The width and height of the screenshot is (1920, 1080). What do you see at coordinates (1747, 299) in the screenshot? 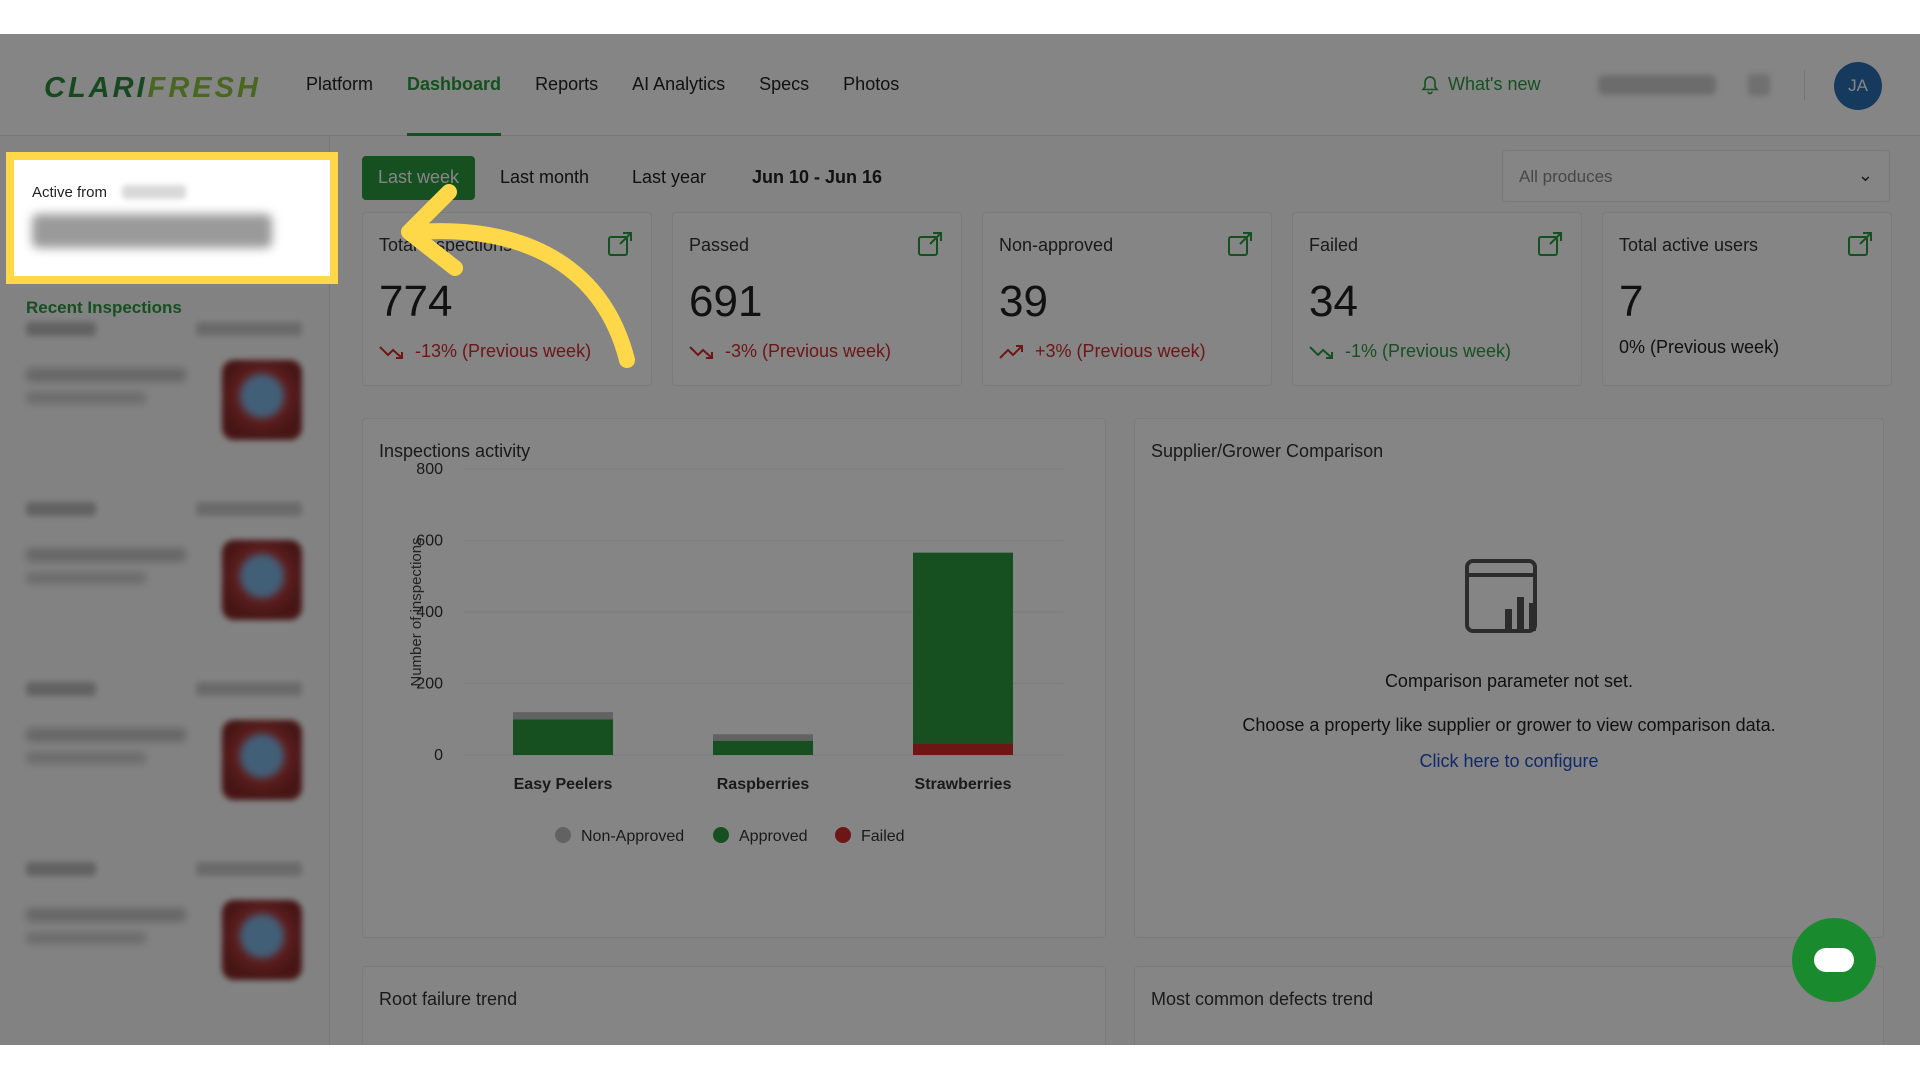
I see `stat-card-active-users: Total active users 7 0% (Previous week)` at bounding box center [1747, 299].